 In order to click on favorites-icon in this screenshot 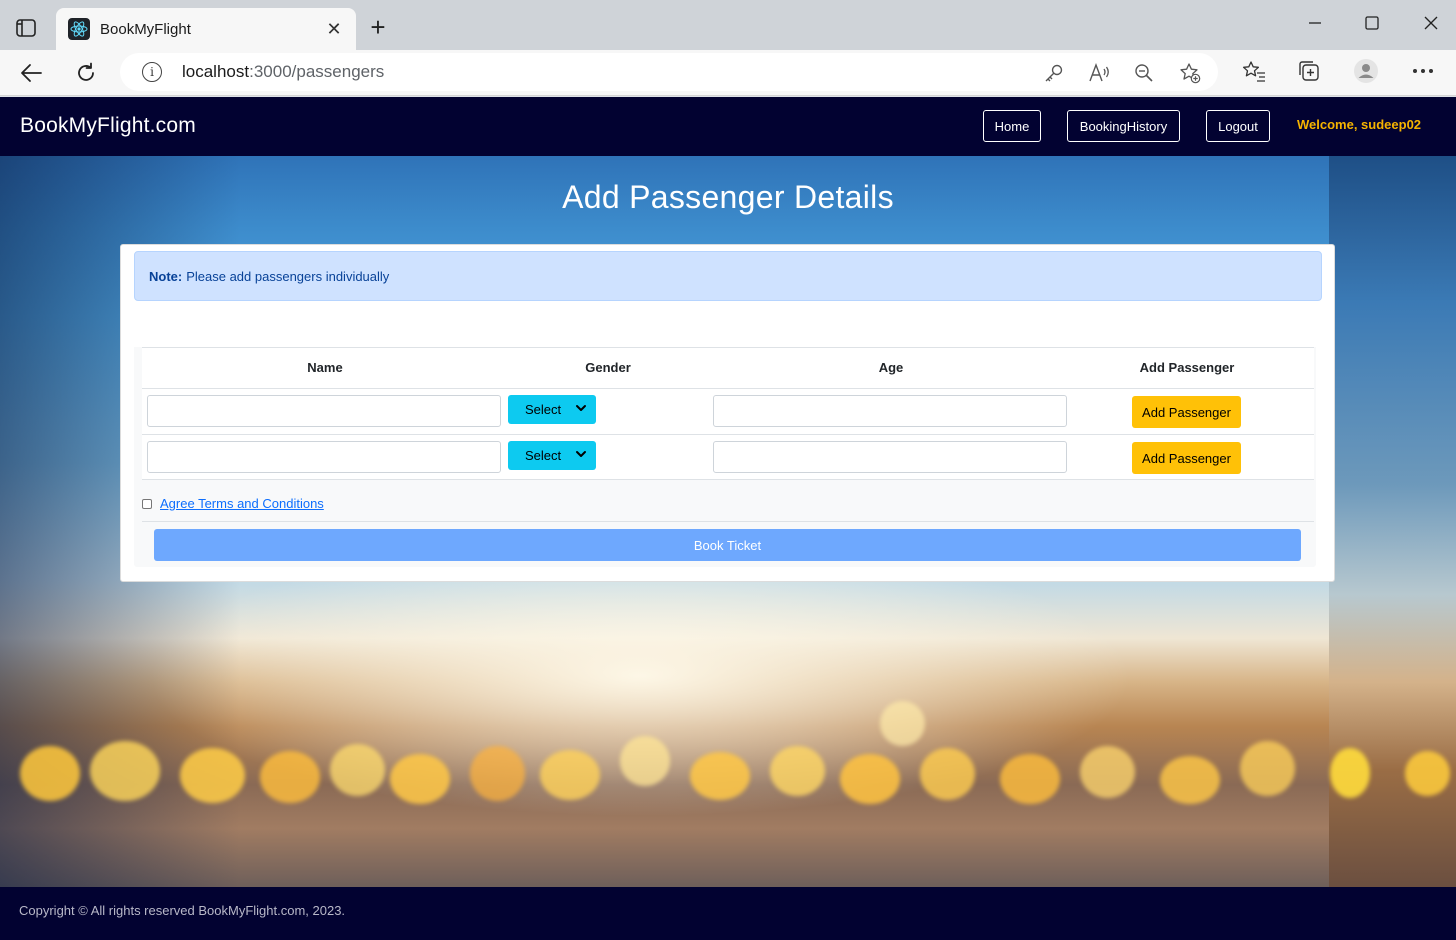, I will do `click(1254, 71)`.